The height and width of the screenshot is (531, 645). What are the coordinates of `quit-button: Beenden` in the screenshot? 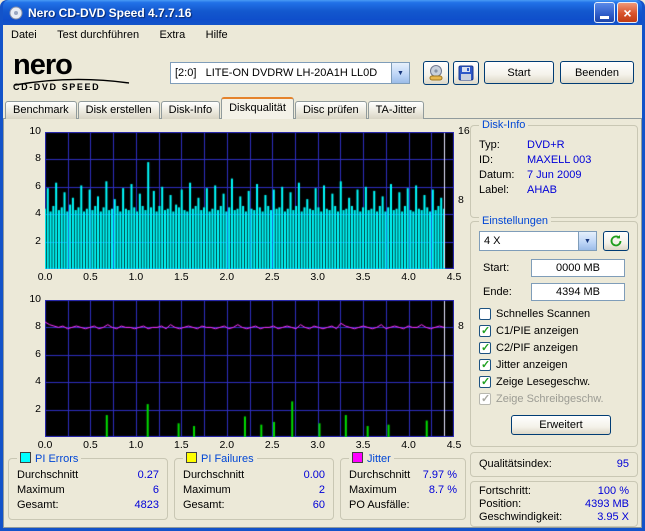 It's located at (597, 72).